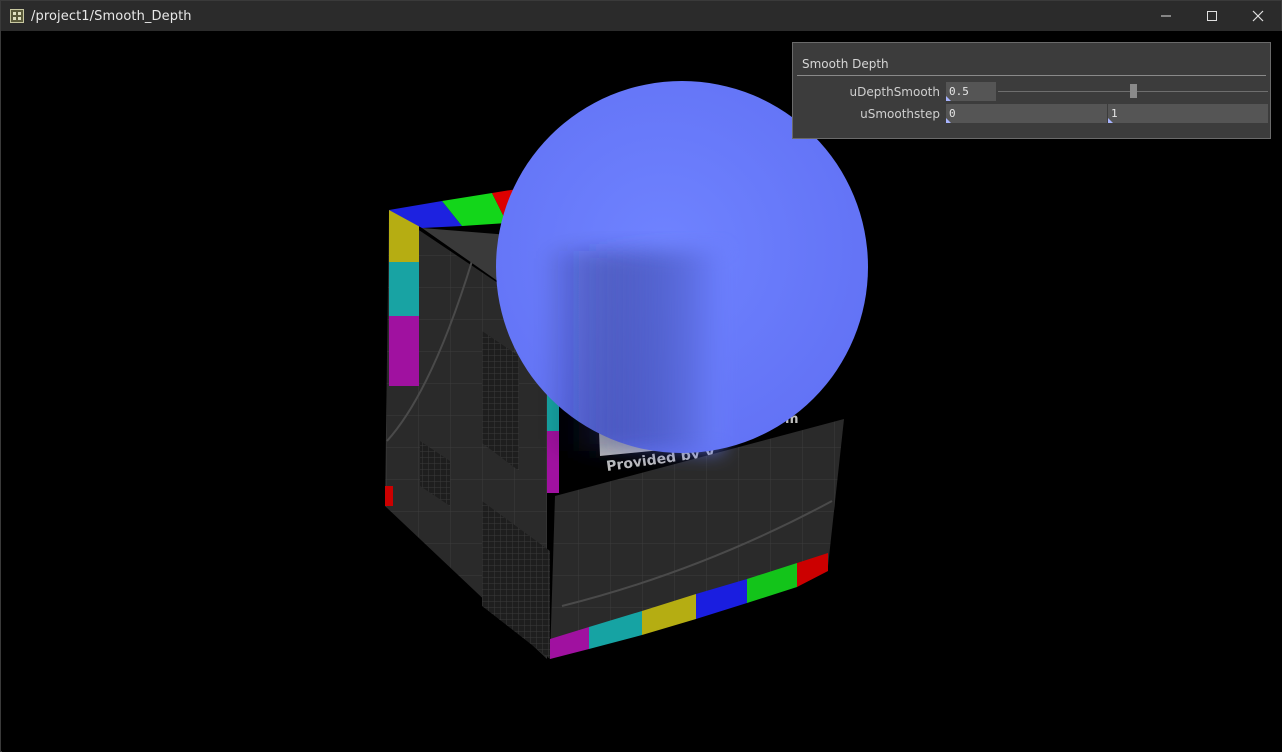 This screenshot has width=1282, height=752. Describe the element at coordinates (17, 16) in the screenshot. I see `touchdesigner-app-icon` at that location.